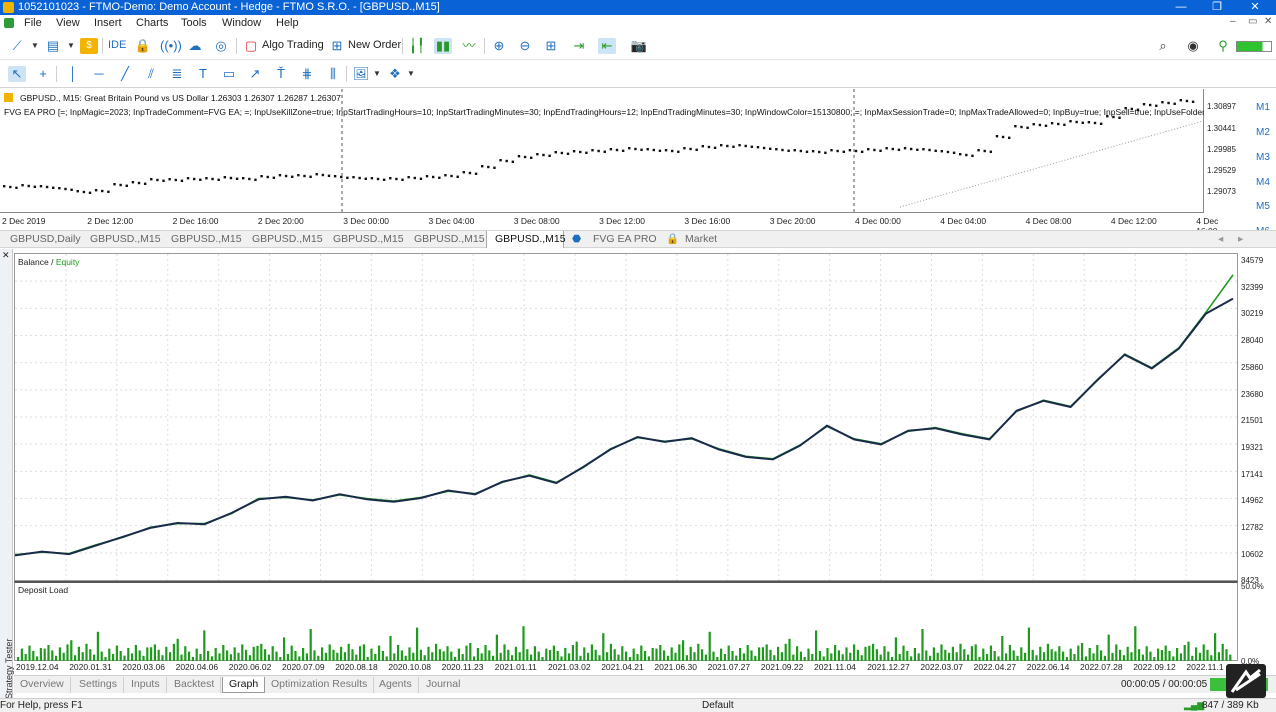  What do you see at coordinates (229, 74) in the screenshot?
I see `rectangle-icon: ▭` at bounding box center [229, 74].